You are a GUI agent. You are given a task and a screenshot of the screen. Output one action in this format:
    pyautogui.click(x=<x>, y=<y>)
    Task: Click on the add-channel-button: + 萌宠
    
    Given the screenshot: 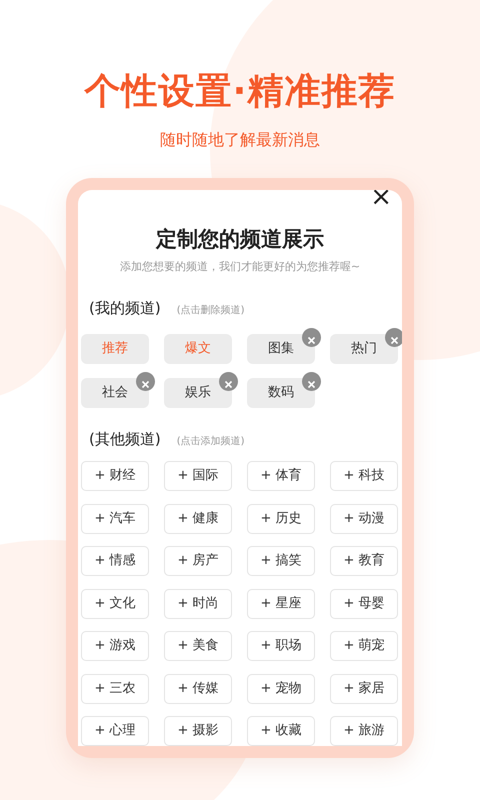 What is the action you would take?
    pyautogui.click(x=364, y=646)
    